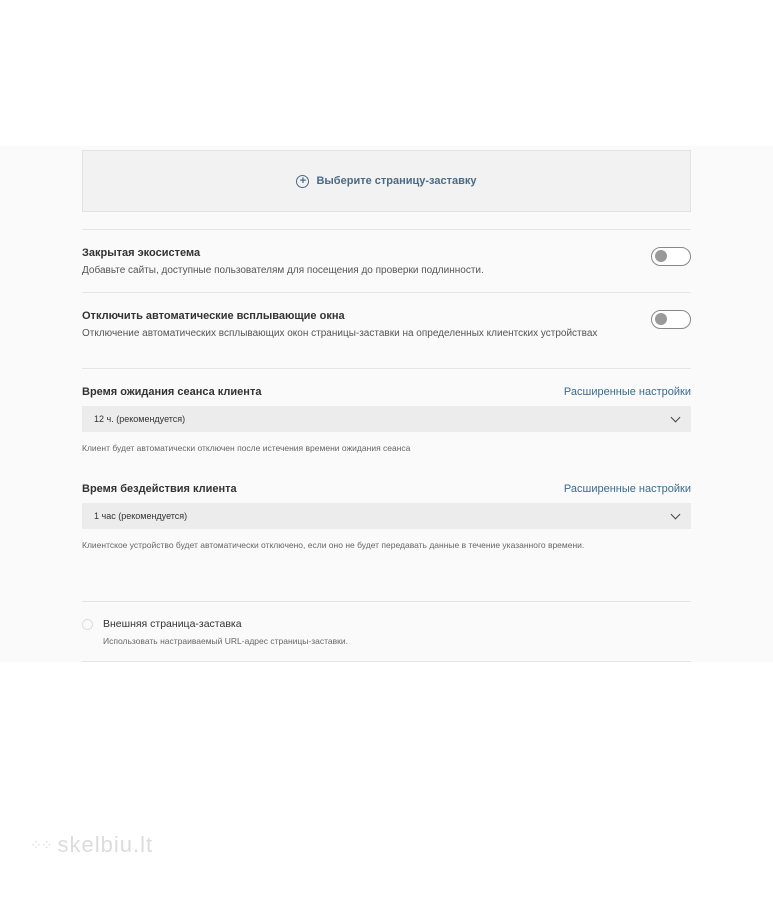 The width and height of the screenshot is (773, 900). Describe the element at coordinates (627, 489) in the screenshot. I see `idle-timeout-advanced-link: Расширенные настройки` at that location.